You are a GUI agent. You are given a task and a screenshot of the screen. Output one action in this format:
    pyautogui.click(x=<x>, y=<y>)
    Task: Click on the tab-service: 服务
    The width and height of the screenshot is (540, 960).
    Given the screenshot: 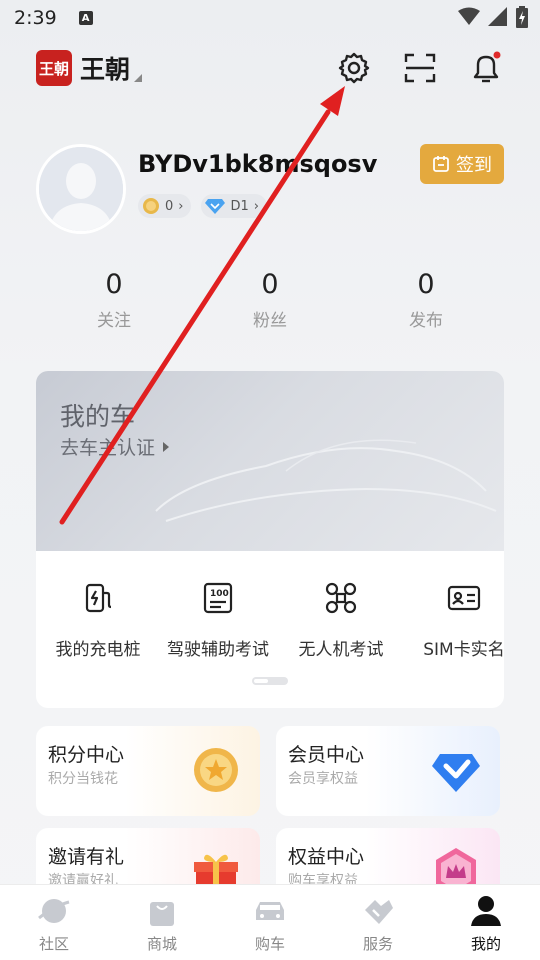 What is the action you would take?
    pyautogui.click(x=378, y=923)
    